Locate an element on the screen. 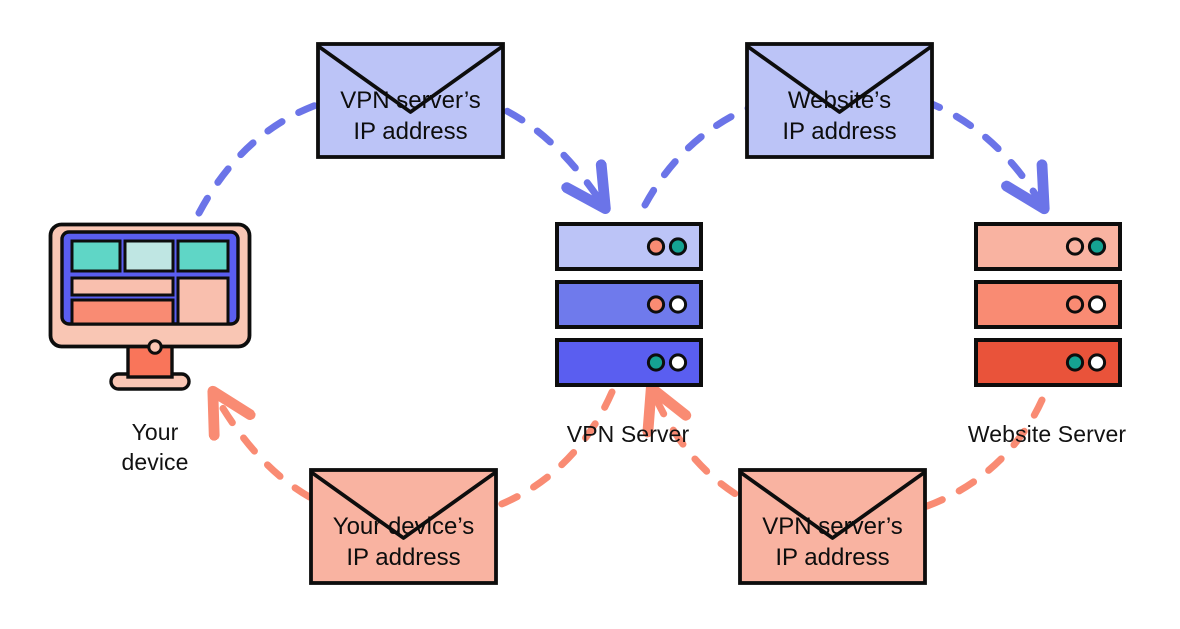 The image size is (1180, 629). vpn-server-icon is located at coordinates (629, 304).